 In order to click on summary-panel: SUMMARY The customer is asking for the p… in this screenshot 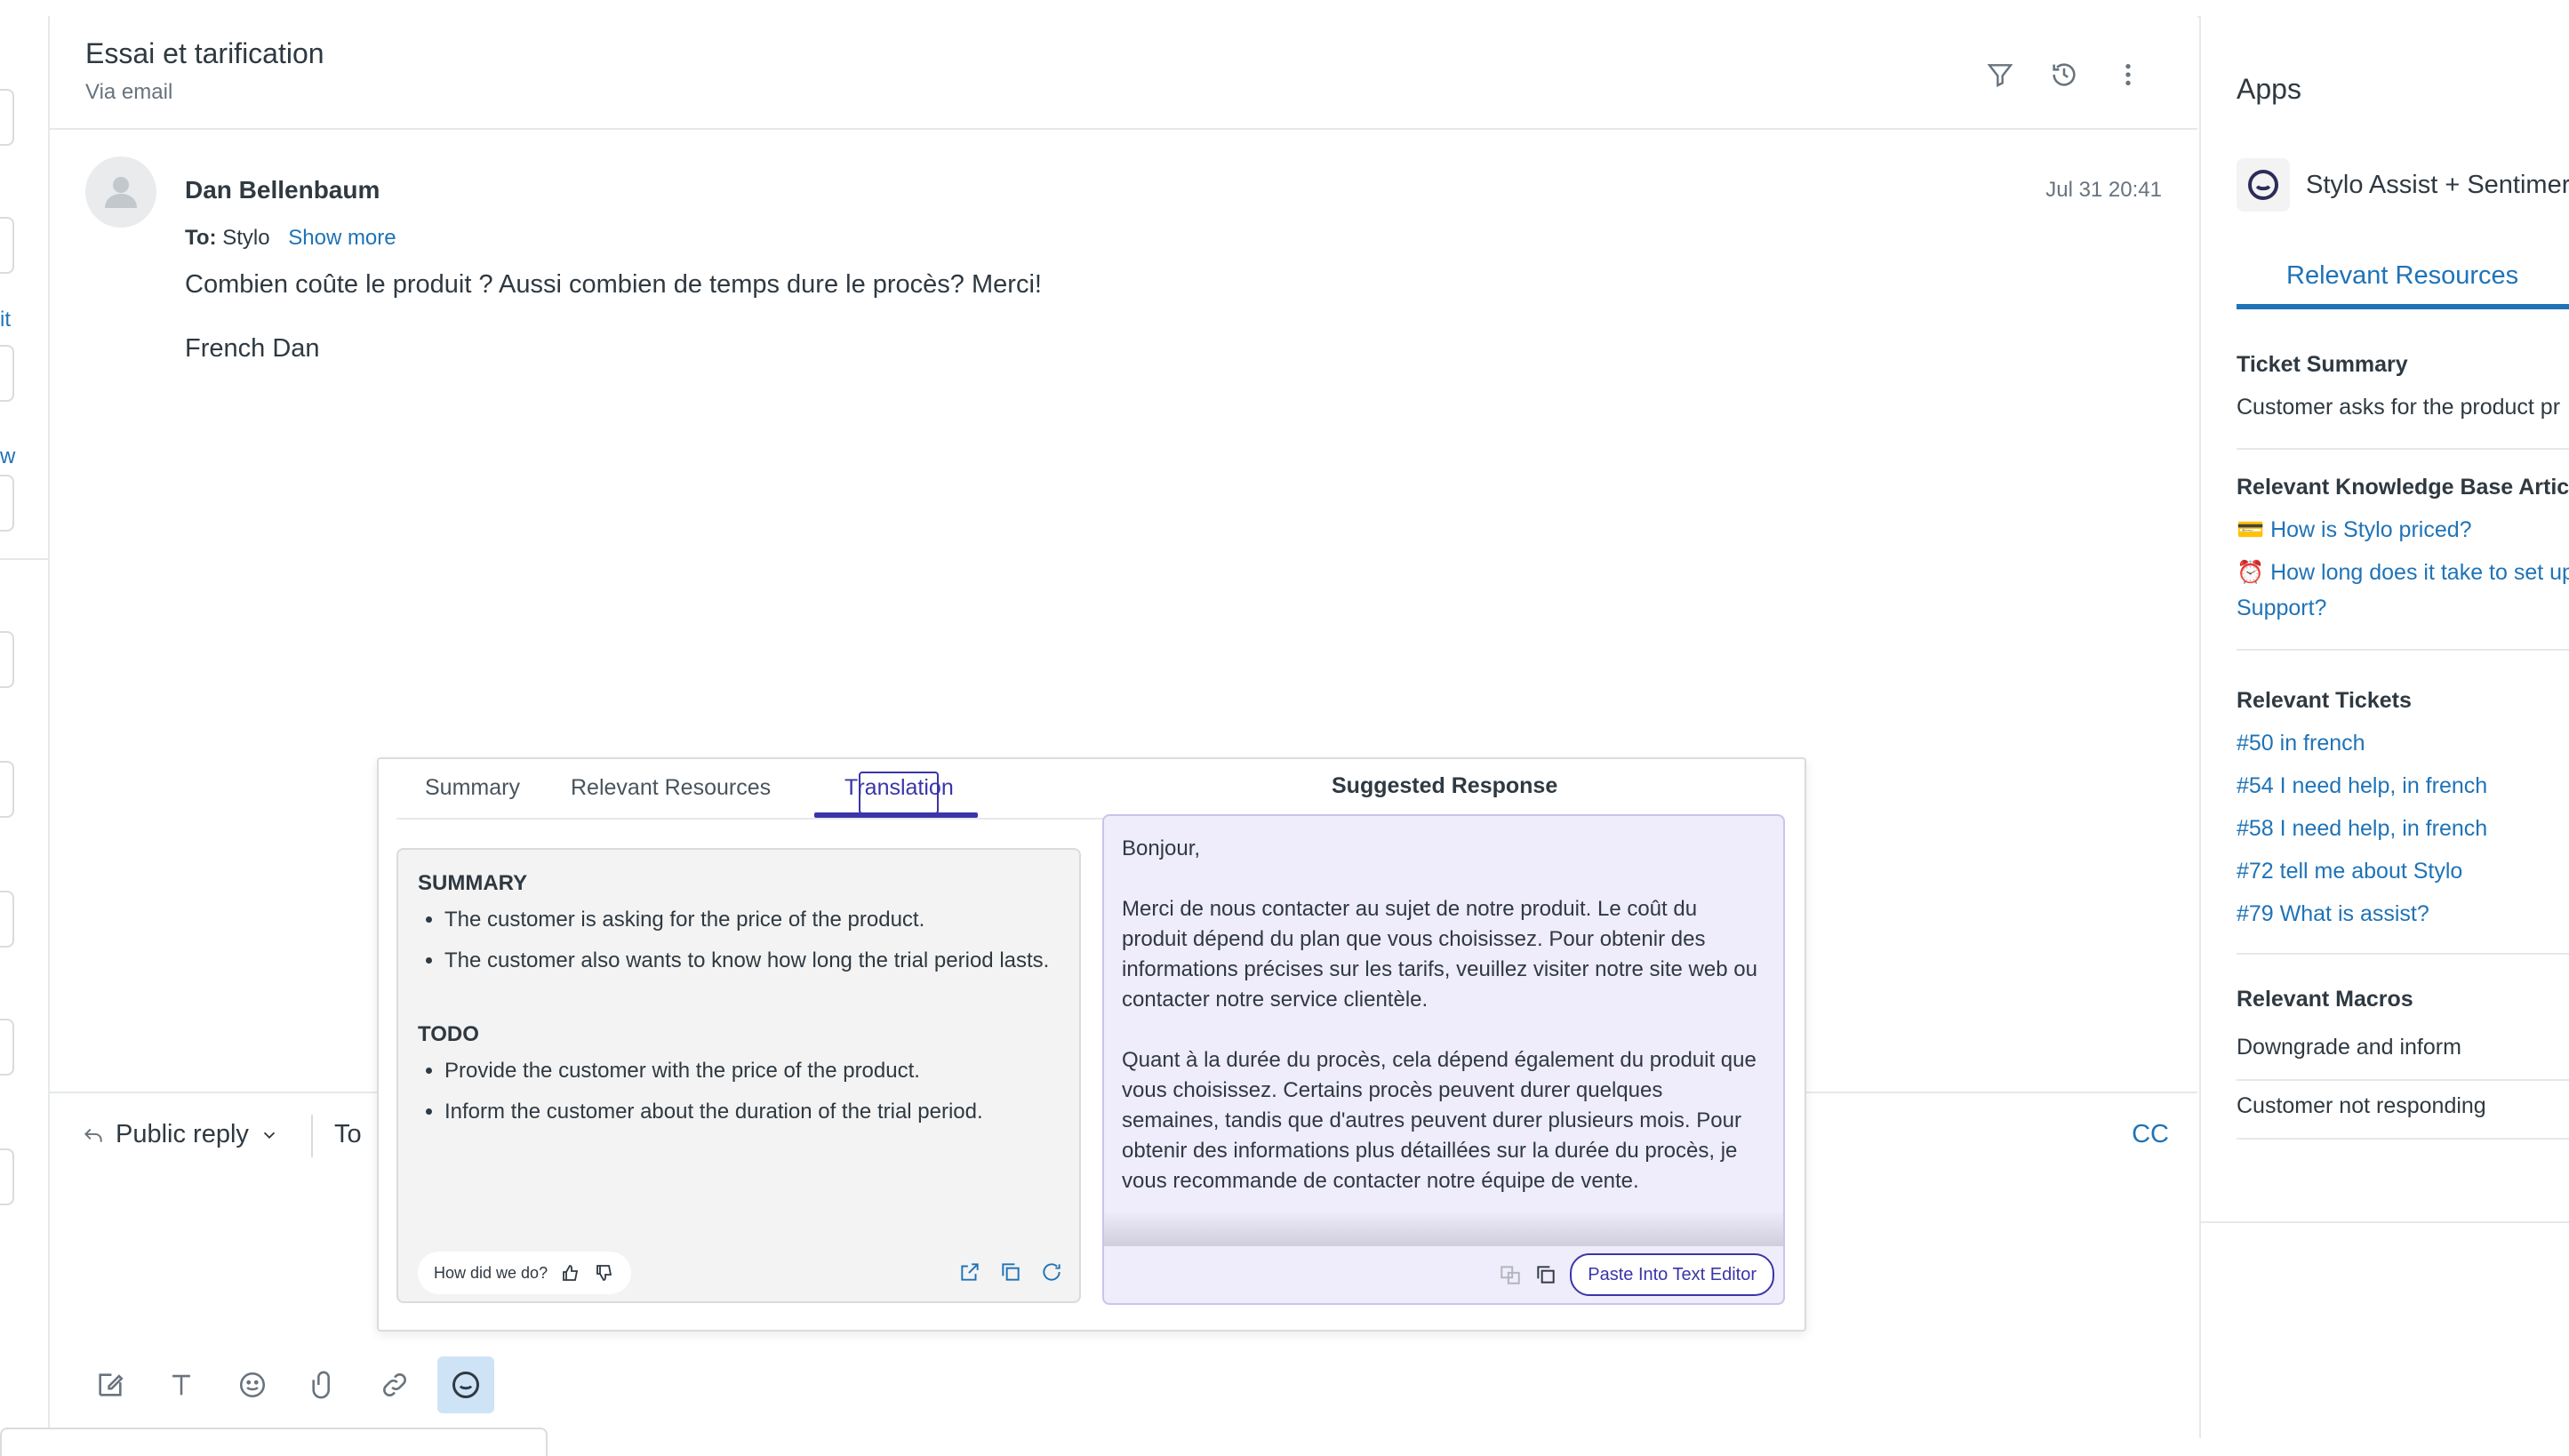, I will do `click(738, 1075)`.